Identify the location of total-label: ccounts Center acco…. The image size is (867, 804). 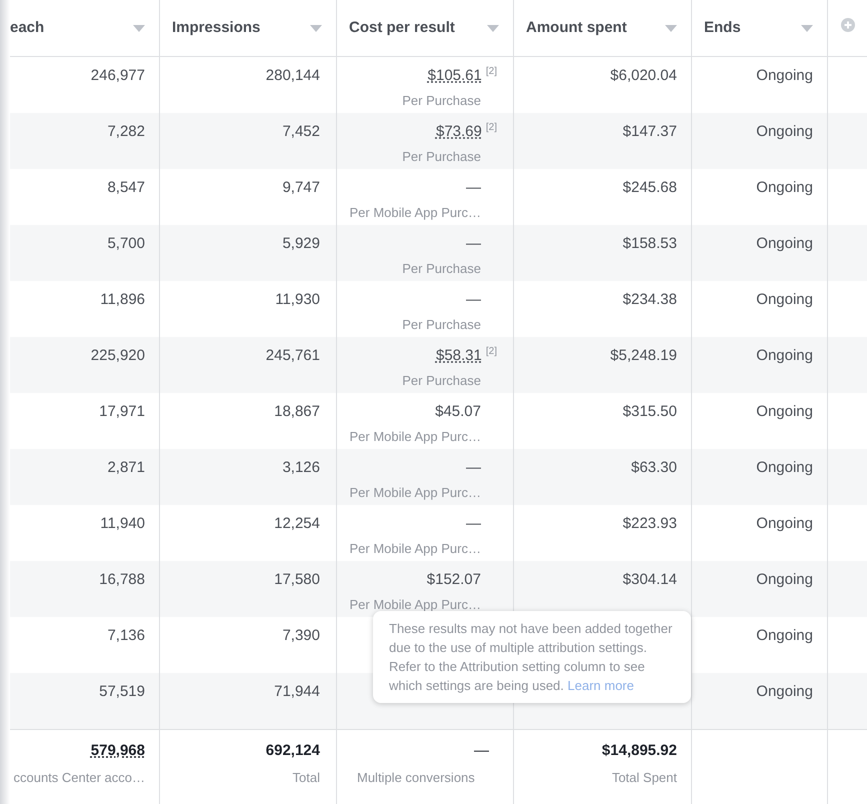
(79, 777).